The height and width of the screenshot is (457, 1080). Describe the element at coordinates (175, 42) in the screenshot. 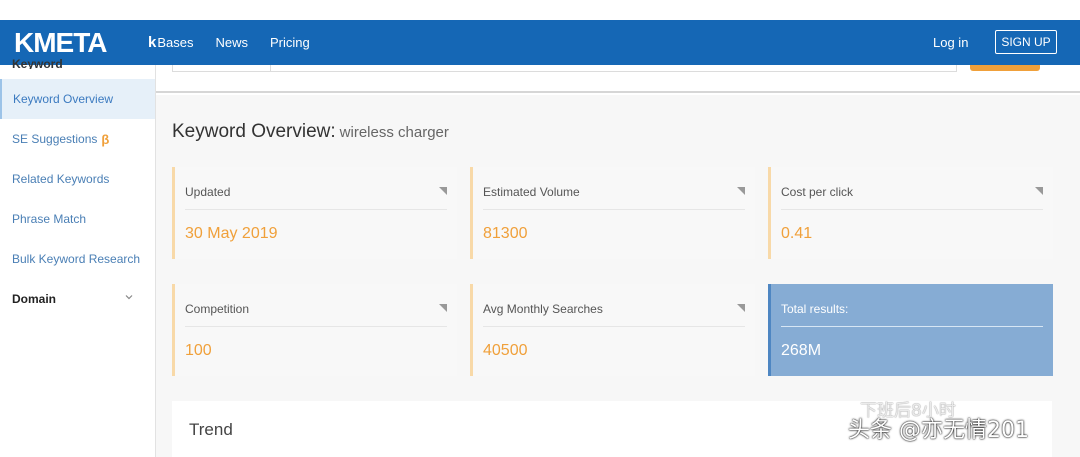

I see `nav-link-bases-label: Bases` at that location.